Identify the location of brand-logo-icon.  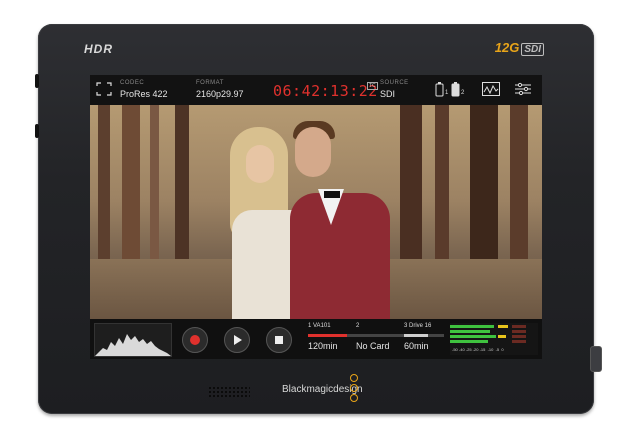
(354, 388).